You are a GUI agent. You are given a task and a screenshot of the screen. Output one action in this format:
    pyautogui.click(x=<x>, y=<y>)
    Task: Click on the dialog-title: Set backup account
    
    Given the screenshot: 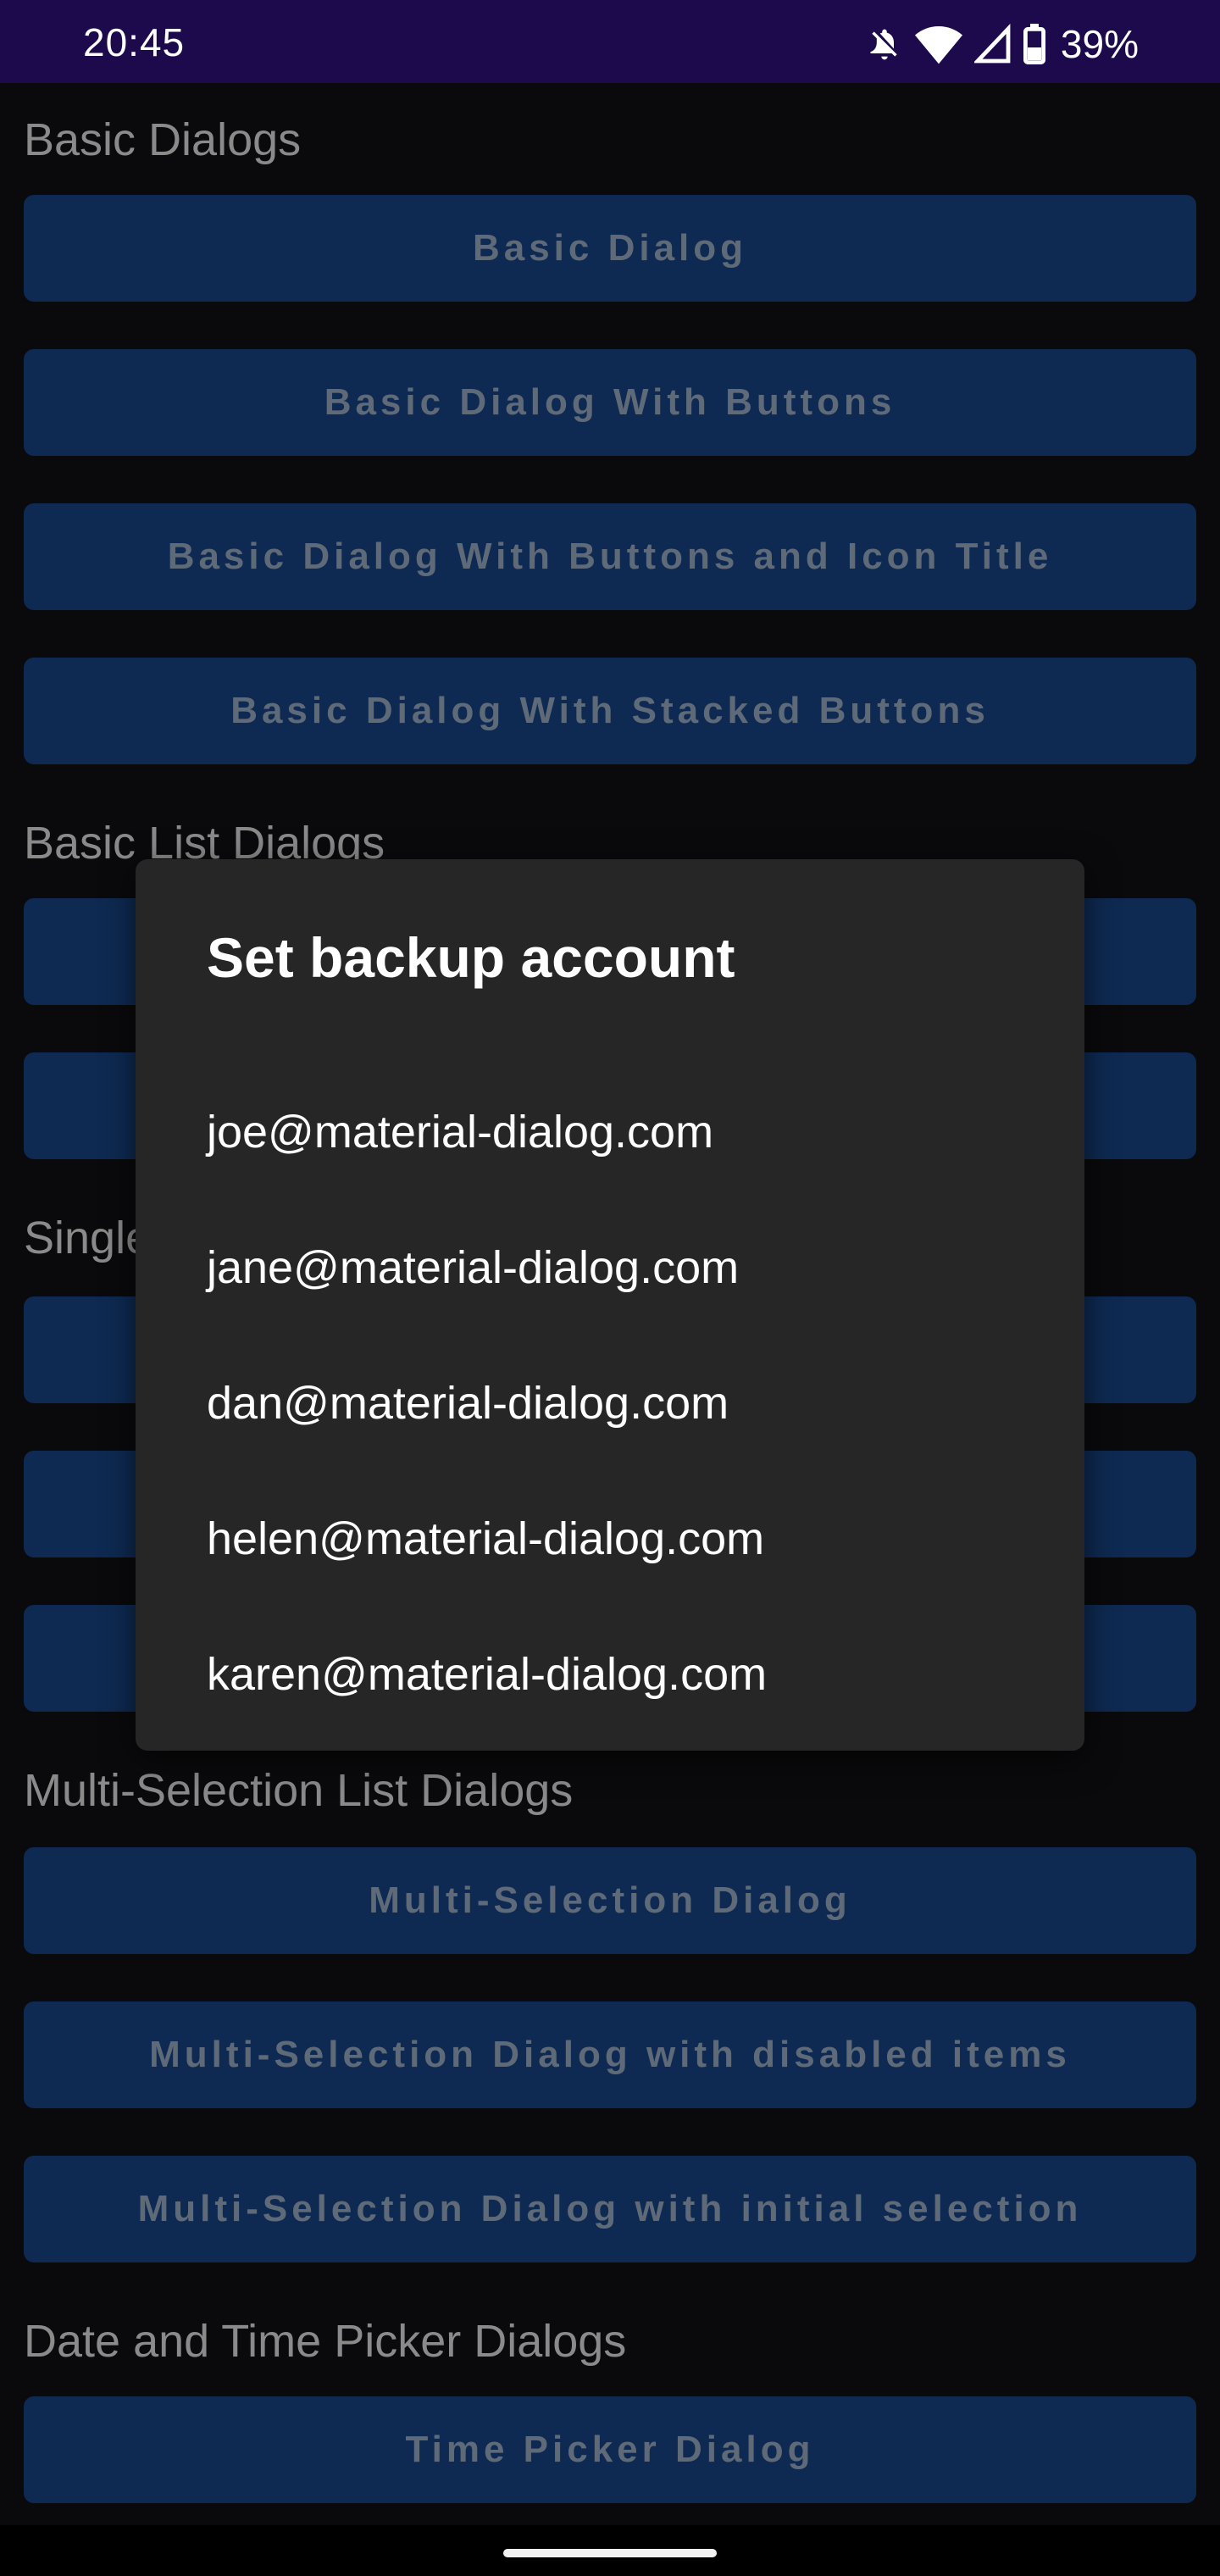 What is the action you would take?
    pyautogui.click(x=471, y=957)
    